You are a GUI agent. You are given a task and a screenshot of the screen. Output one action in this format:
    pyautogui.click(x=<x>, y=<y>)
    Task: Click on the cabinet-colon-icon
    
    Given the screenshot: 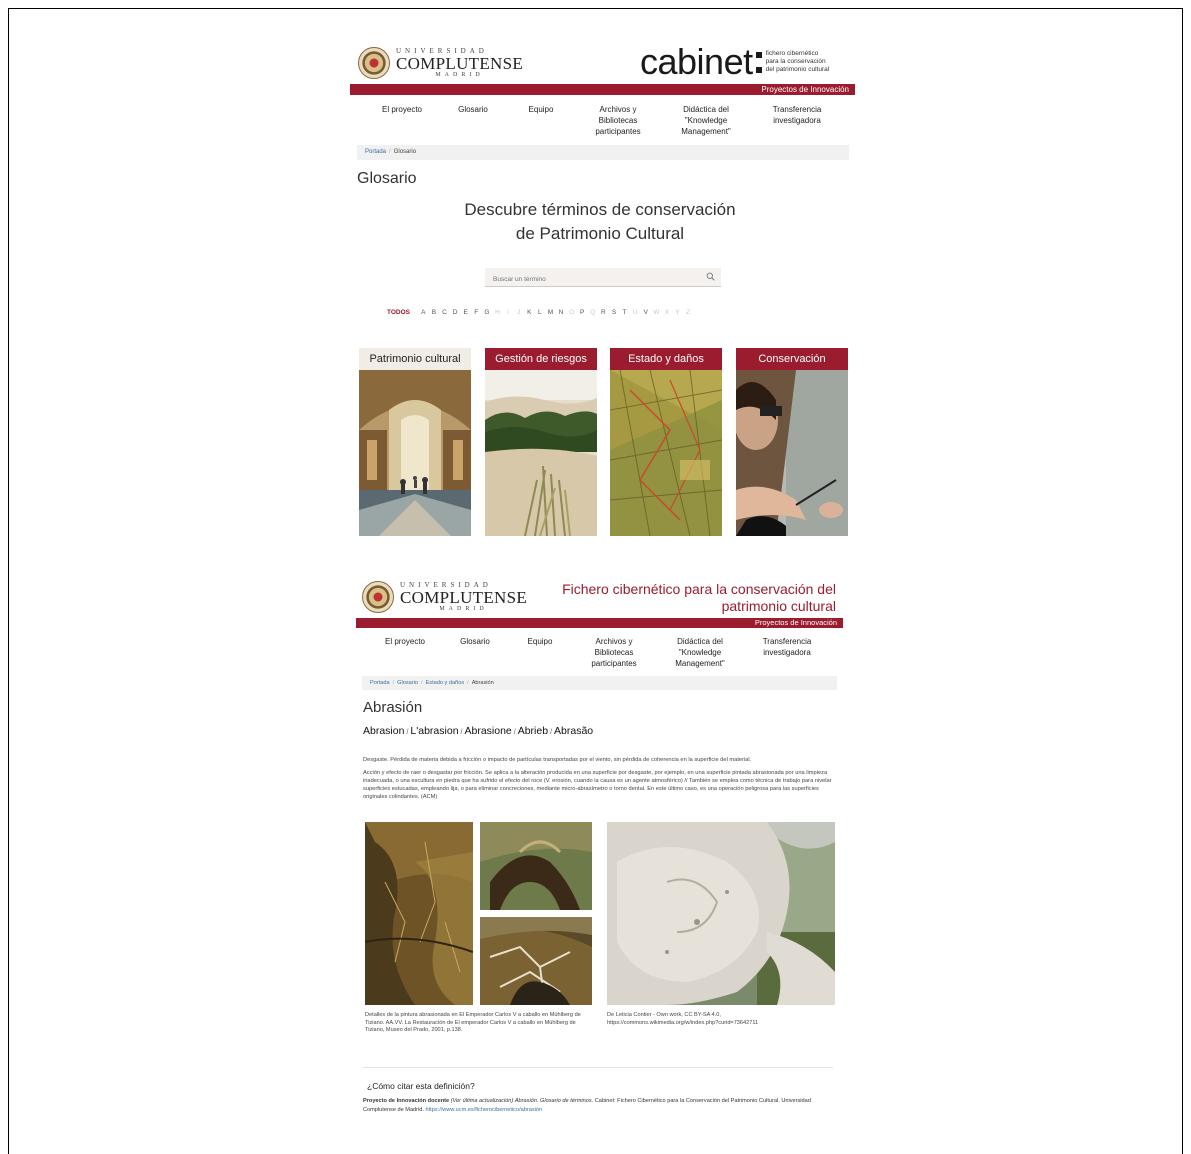 What is the action you would take?
    pyautogui.click(x=758, y=62)
    